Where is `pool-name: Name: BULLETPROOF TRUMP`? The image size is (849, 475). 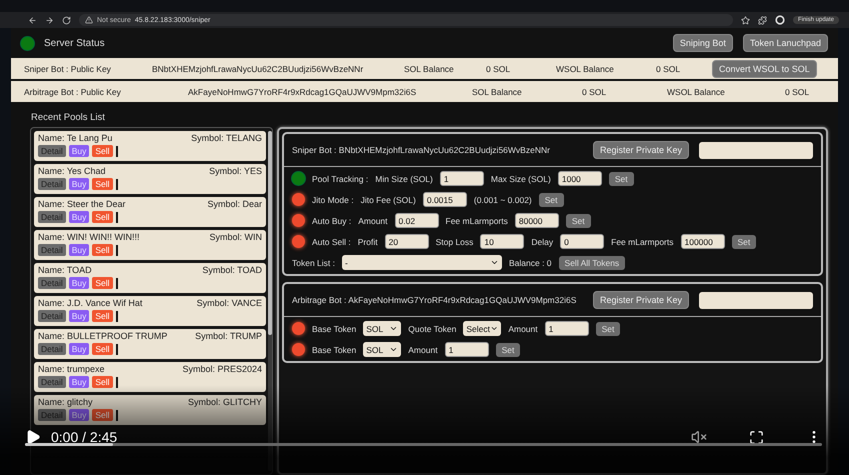
pool-name: Name: BULLETPROOF TRUMP is located at coordinates (103, 336).